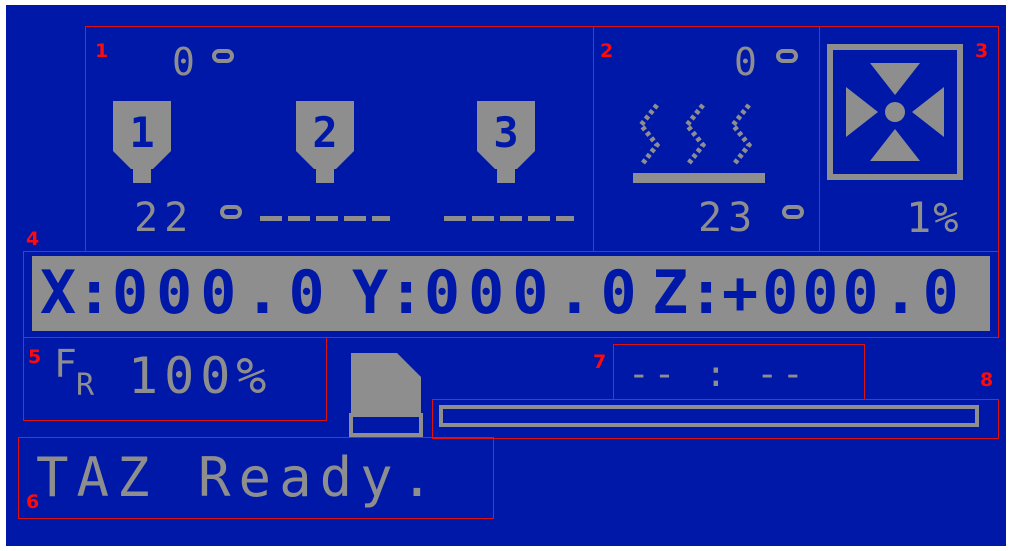  What do you see at coordinates (728, 218) in the screenshot?
I see `bed-current-temp: 23` at bounding box center [728, 218].